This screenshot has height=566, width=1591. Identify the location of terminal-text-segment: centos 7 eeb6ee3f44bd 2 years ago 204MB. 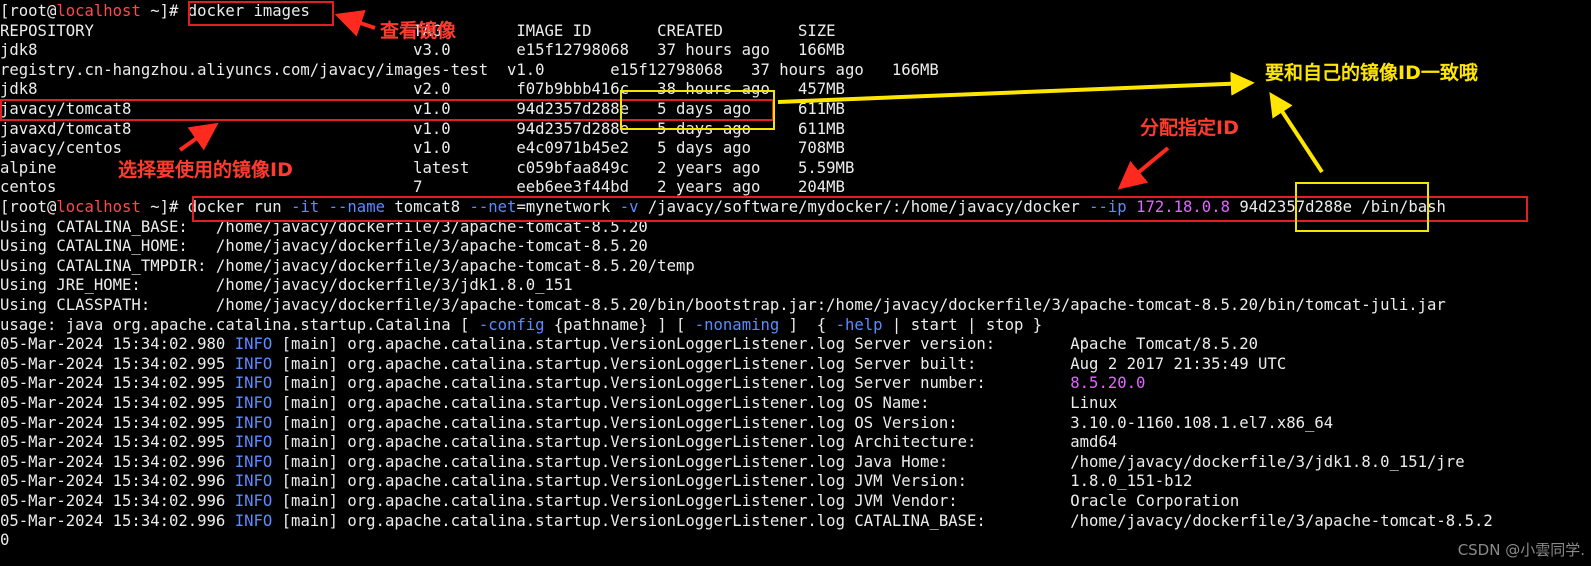
(422, 187).